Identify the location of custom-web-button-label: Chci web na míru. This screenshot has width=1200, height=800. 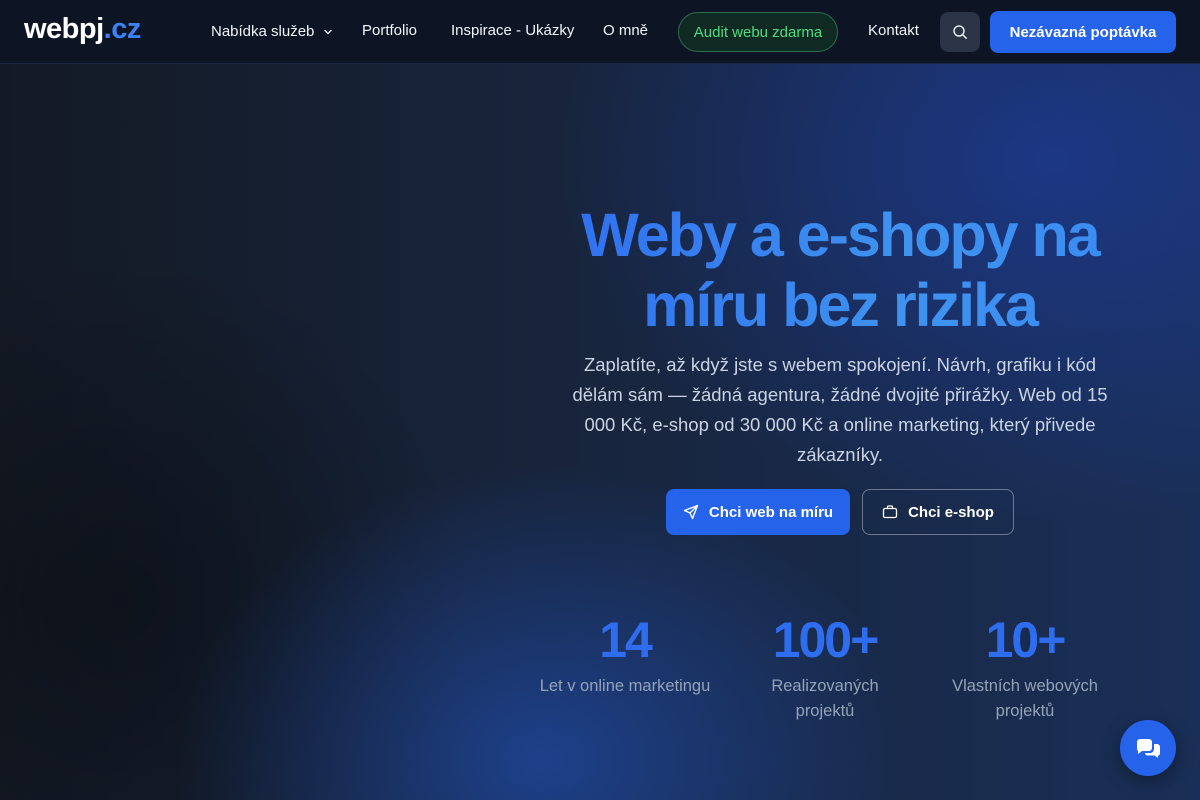
(771, 512).